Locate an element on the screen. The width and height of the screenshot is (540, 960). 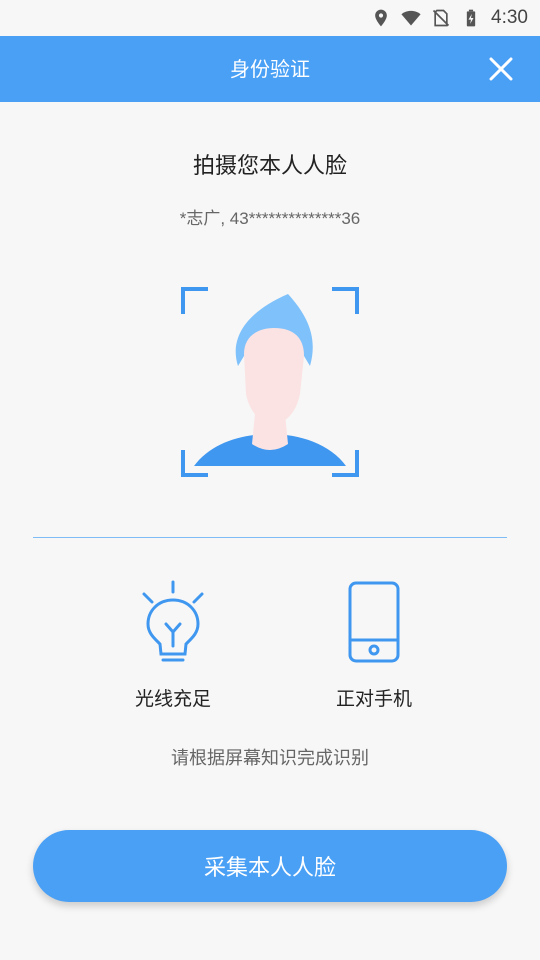
instruction-hint: 请根据屏幕知识完成识别 is located at coordinates (270, 758).